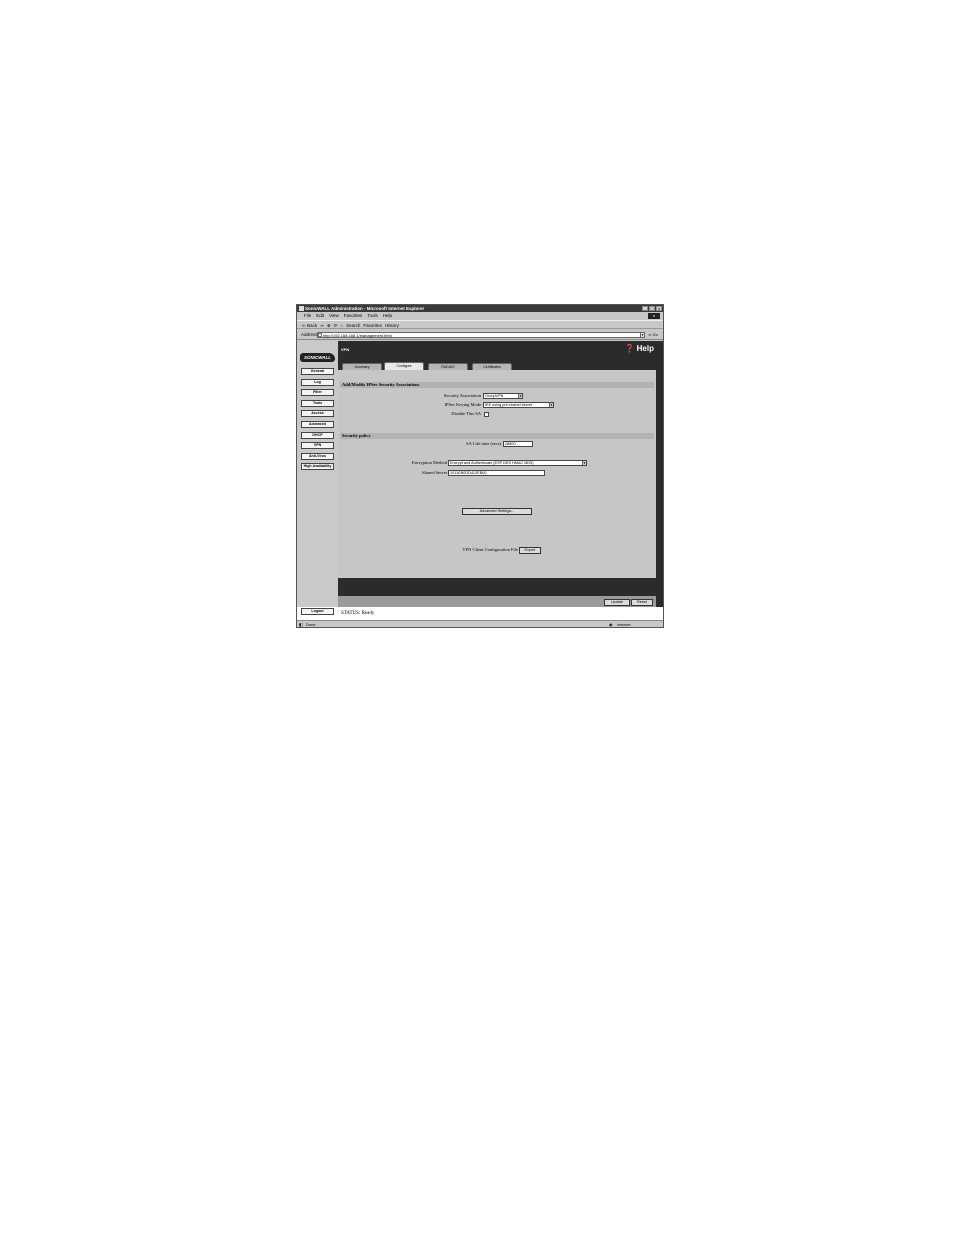  I want to click on menu-edit: Edit, so click(320, 315).